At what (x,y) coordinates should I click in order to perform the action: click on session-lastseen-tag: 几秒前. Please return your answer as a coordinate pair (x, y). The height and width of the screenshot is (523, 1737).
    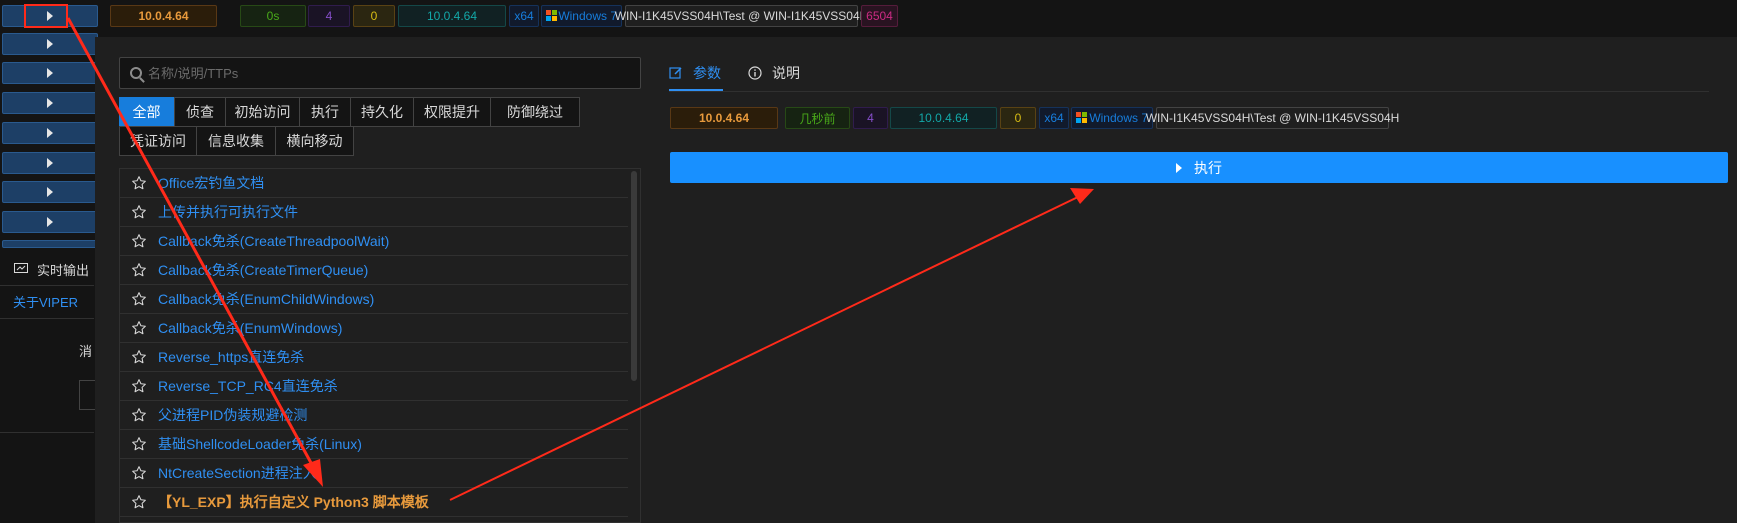
    Looking at the image, I should click on (817, 118).